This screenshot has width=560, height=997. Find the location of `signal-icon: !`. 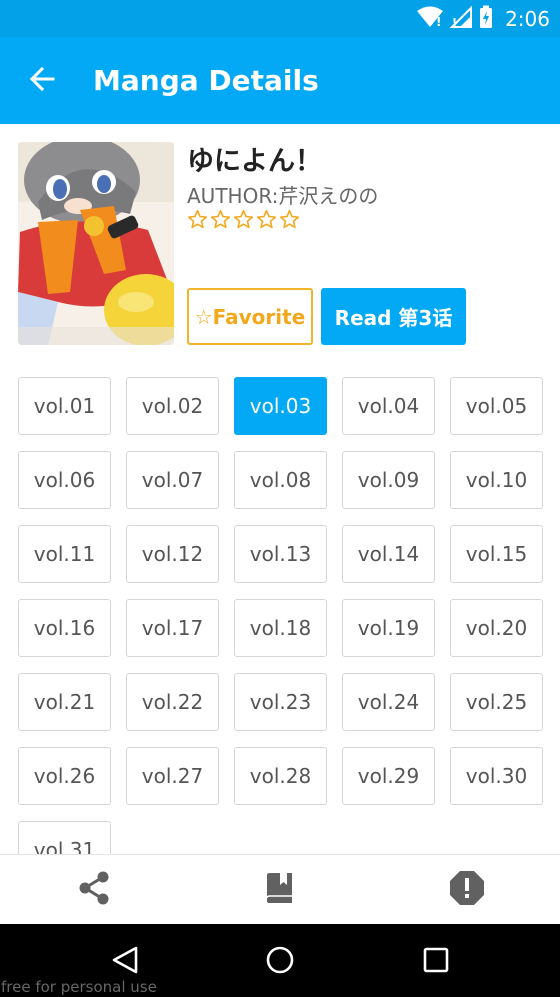

signal-icon: ! is located at coordinates (461, 18).